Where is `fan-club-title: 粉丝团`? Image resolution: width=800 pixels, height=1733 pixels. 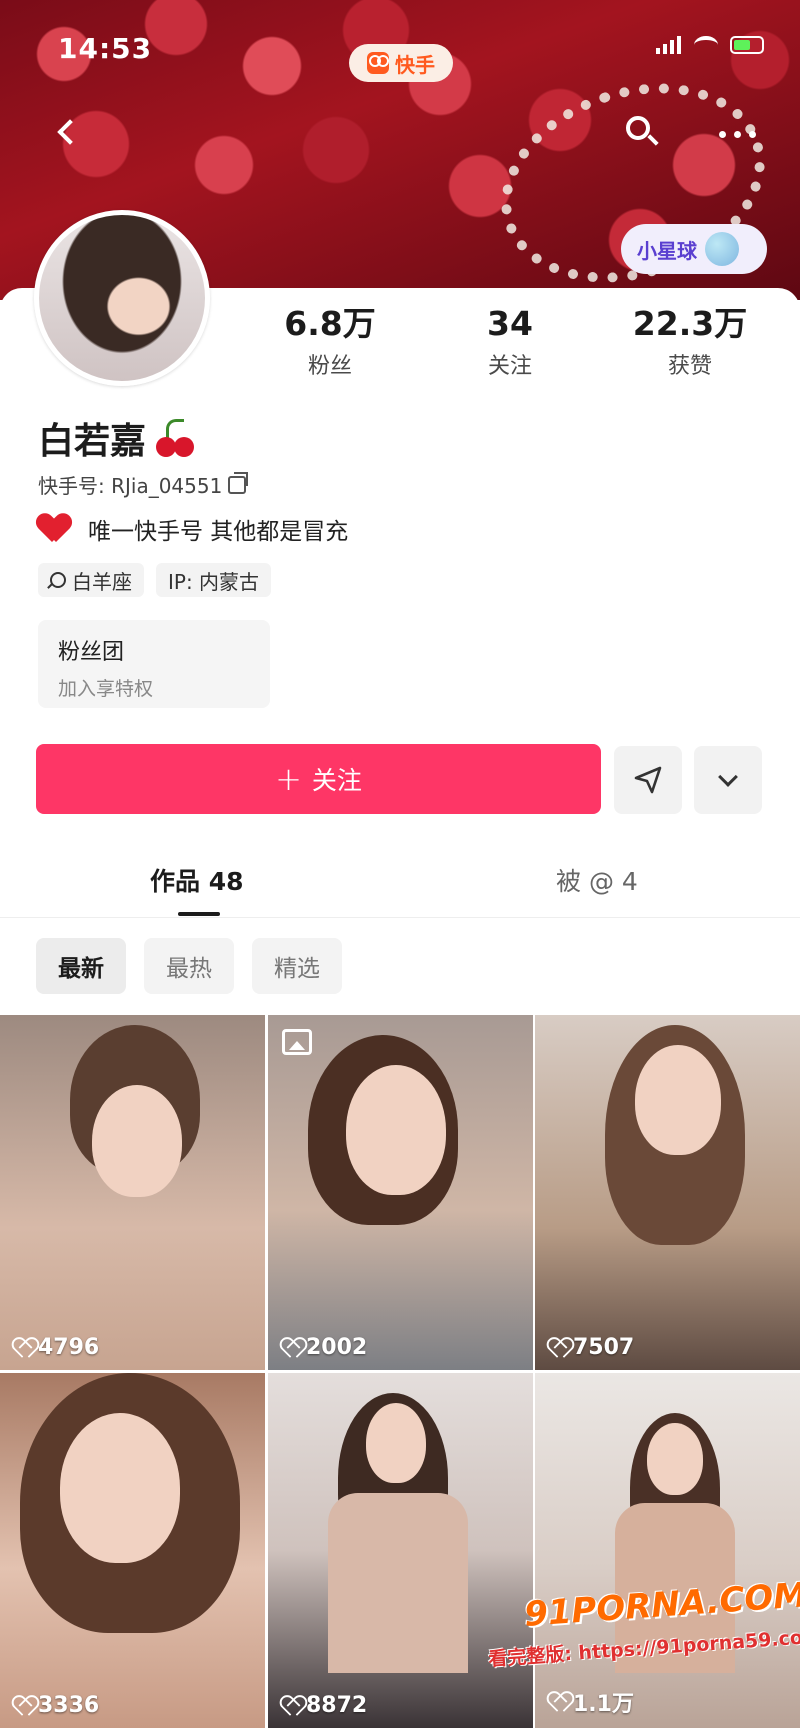 fan-club-title: 粉丝团 is located at coordinates (91, 652).